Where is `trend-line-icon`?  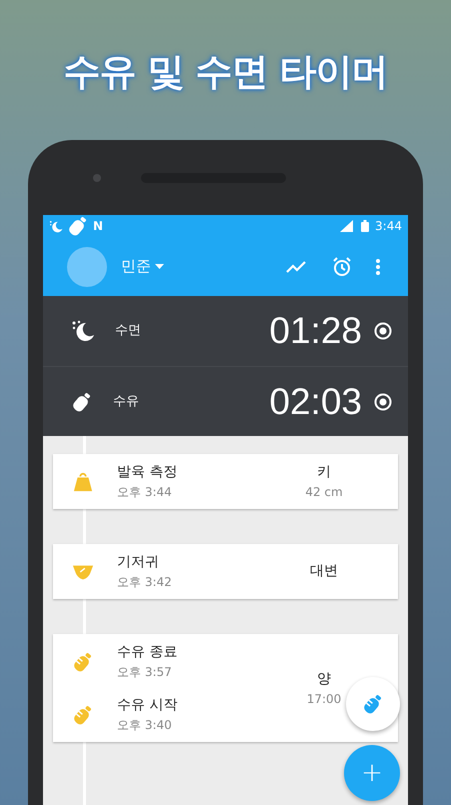 trend-line-icon is located at coordinates (296, 266).